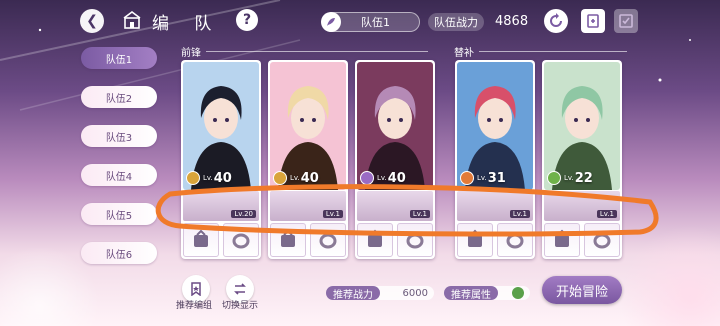 The width and height of the screenshot is (720, 326). What do you see at coordinates (496, 178) in the screenshot?
I see `level-value: 31` at bounding box center [496, 178].